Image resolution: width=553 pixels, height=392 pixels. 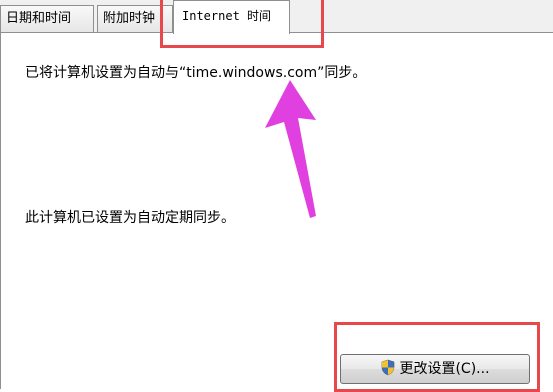 I want to click on tab-additional-clocks: 附加时钟, so click(x=135, y=18).